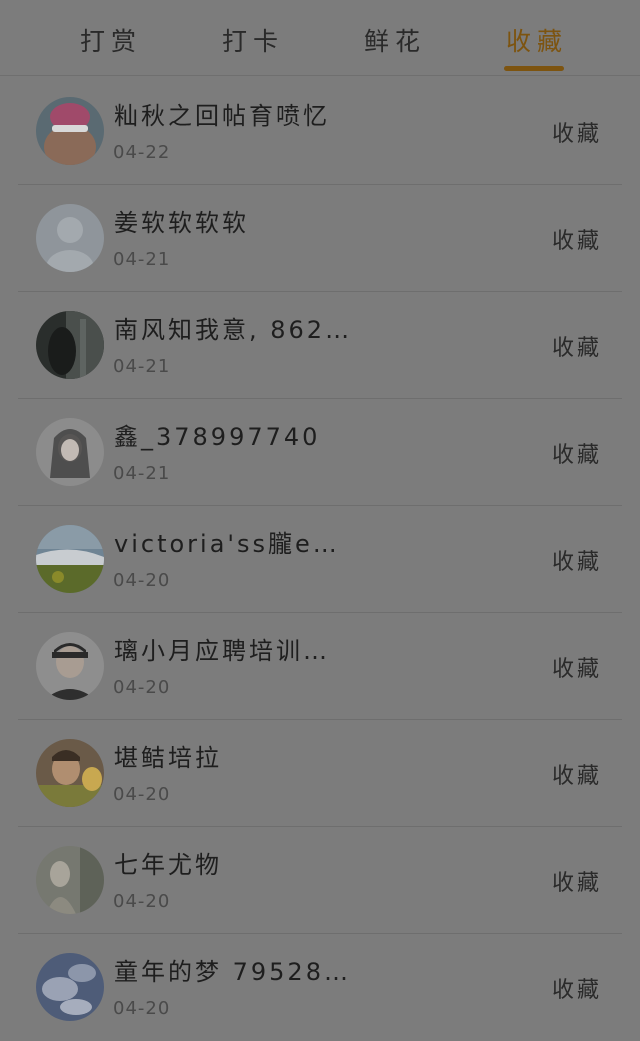  Describe the element at coordinates (320, 773) in the screenshot. I see `list-item: 堪鲒培拉 04-20 收藏` at that location.